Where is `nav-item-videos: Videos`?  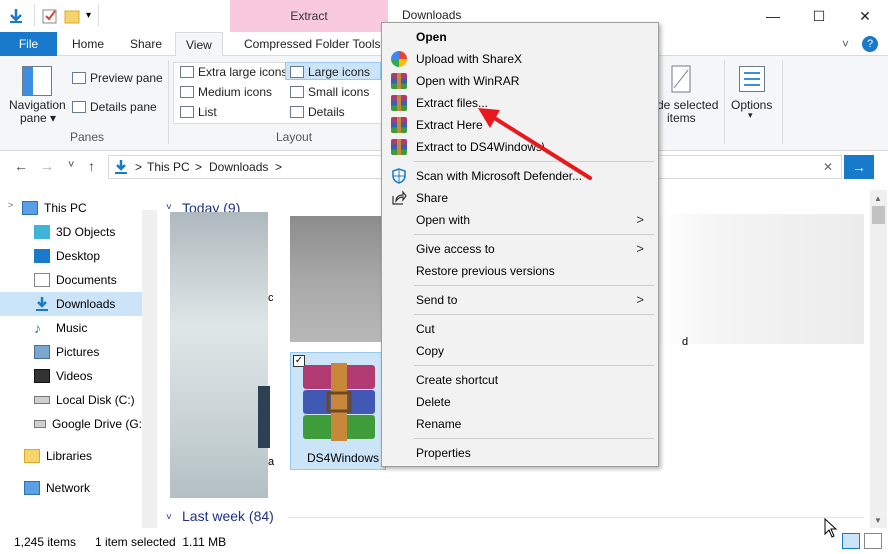
nav-item-videos: Videos is located at coordinates (71, 376).